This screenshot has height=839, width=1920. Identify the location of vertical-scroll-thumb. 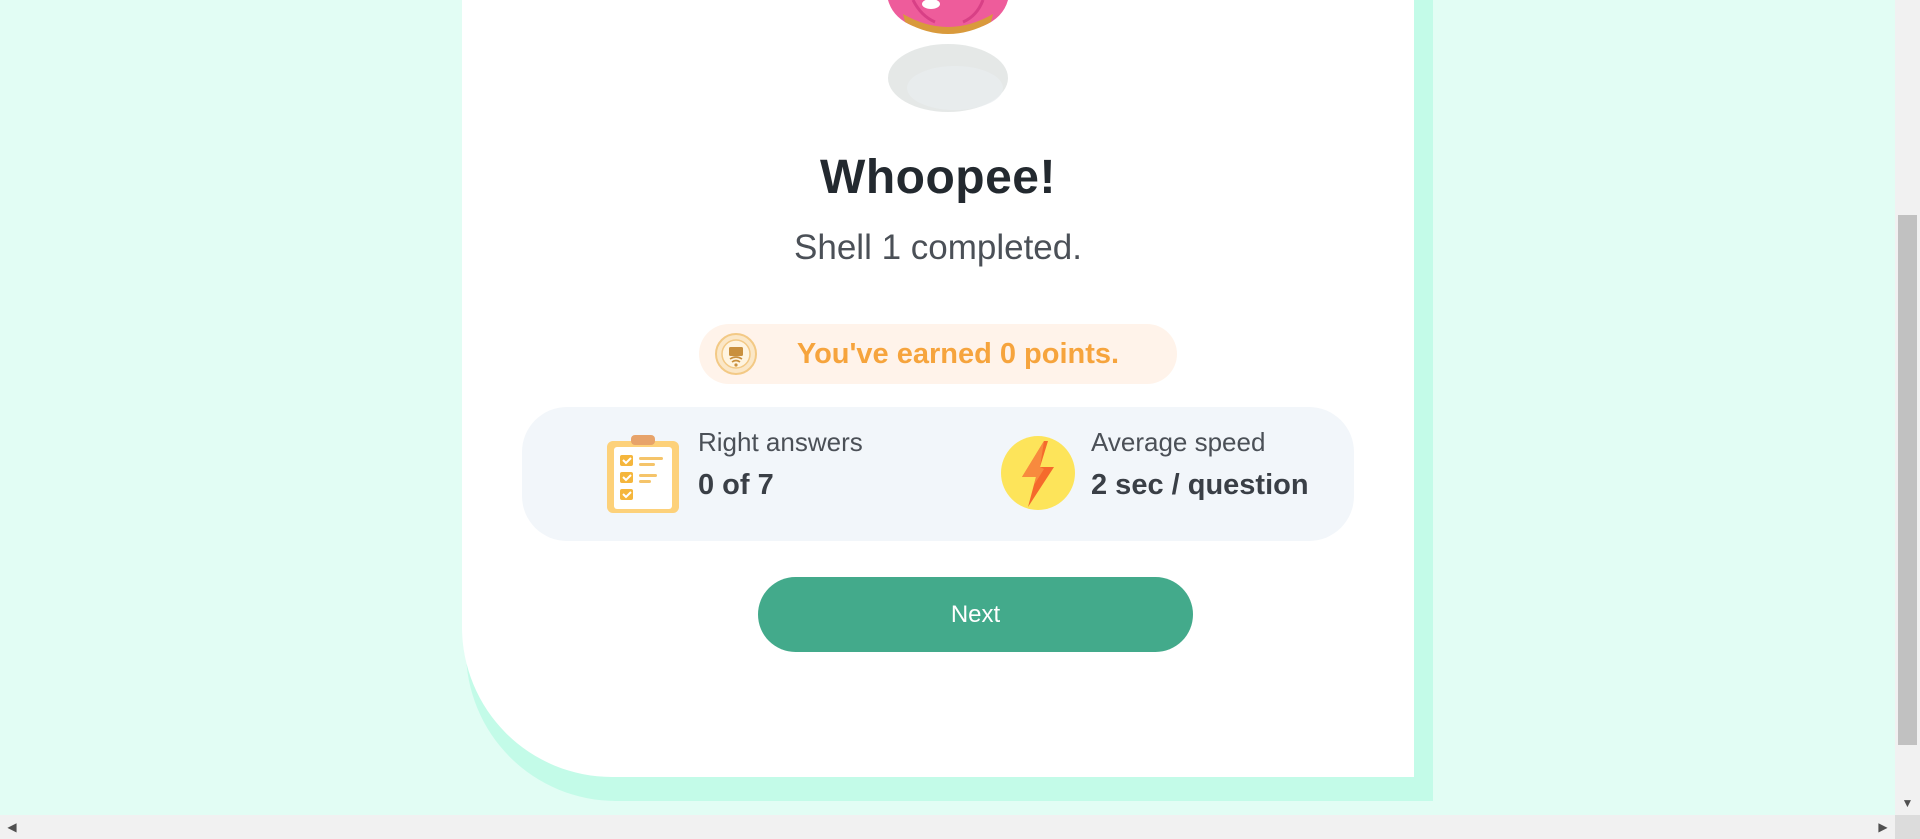
(1907, 480).